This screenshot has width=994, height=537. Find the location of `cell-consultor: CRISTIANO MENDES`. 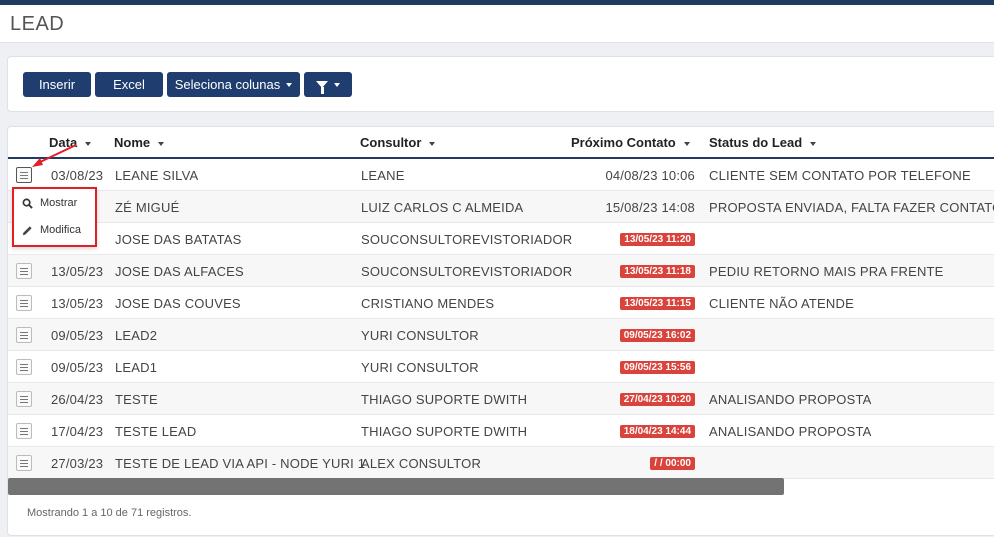

cell-consultor: CRISTIANO MENDES is located at coordinates (428, 303).